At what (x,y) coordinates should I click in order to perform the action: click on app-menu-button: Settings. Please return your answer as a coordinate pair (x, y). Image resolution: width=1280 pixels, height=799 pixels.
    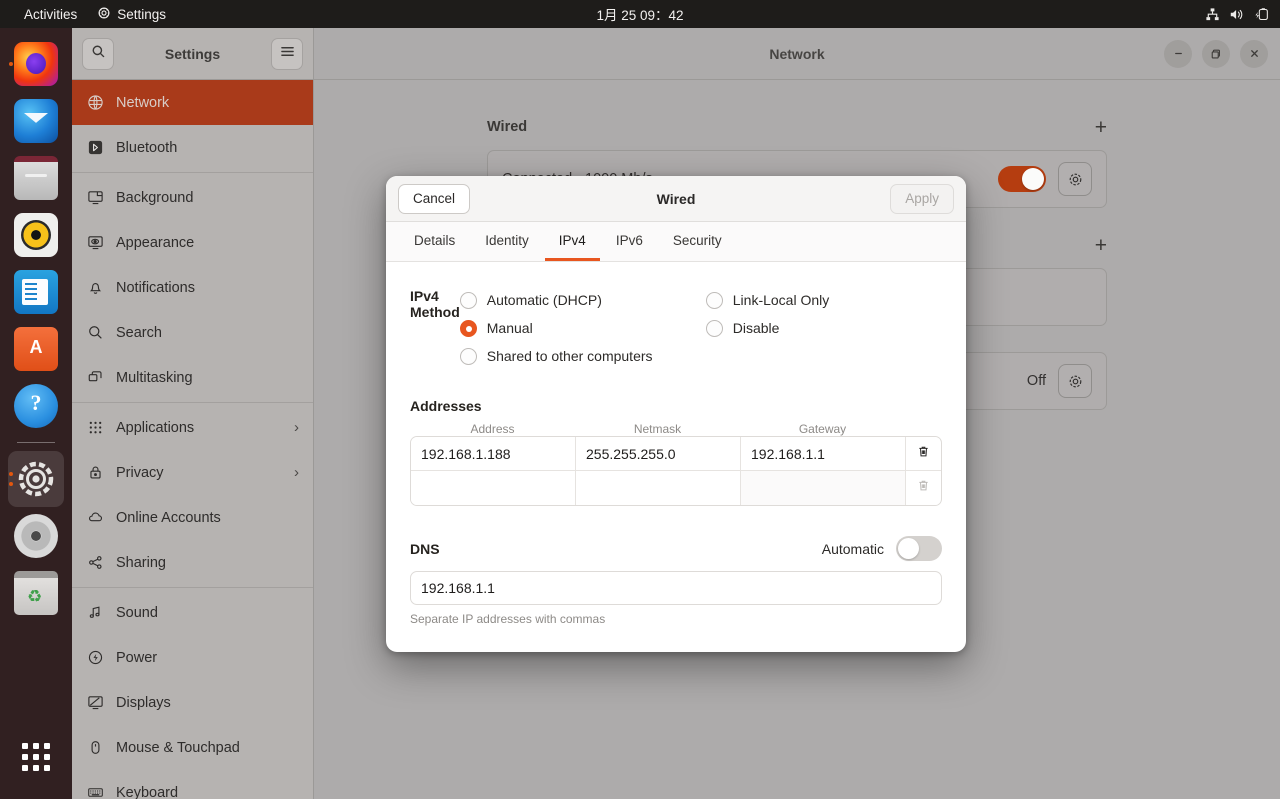
    Looking at the image, I should click on (131, 14).